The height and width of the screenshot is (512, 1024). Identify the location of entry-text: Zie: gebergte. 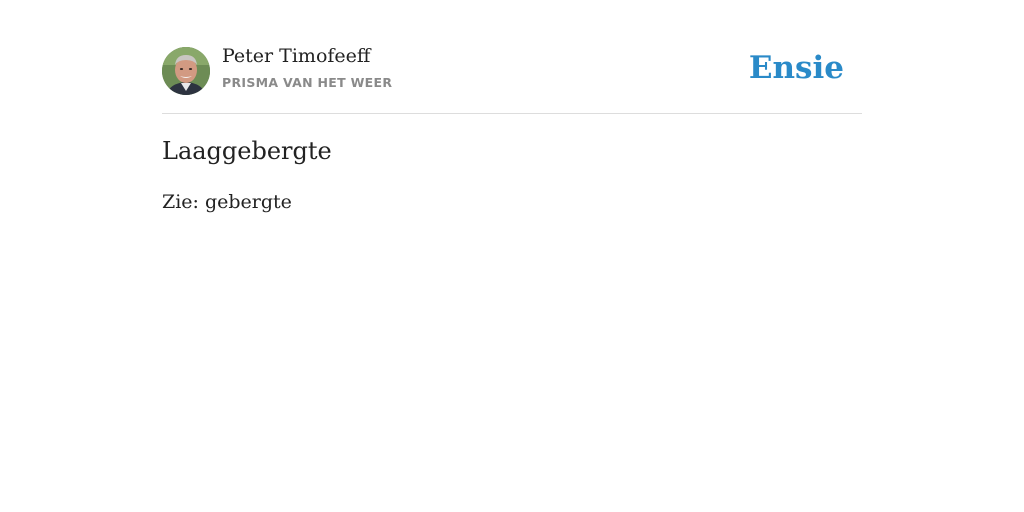
(227, 202).